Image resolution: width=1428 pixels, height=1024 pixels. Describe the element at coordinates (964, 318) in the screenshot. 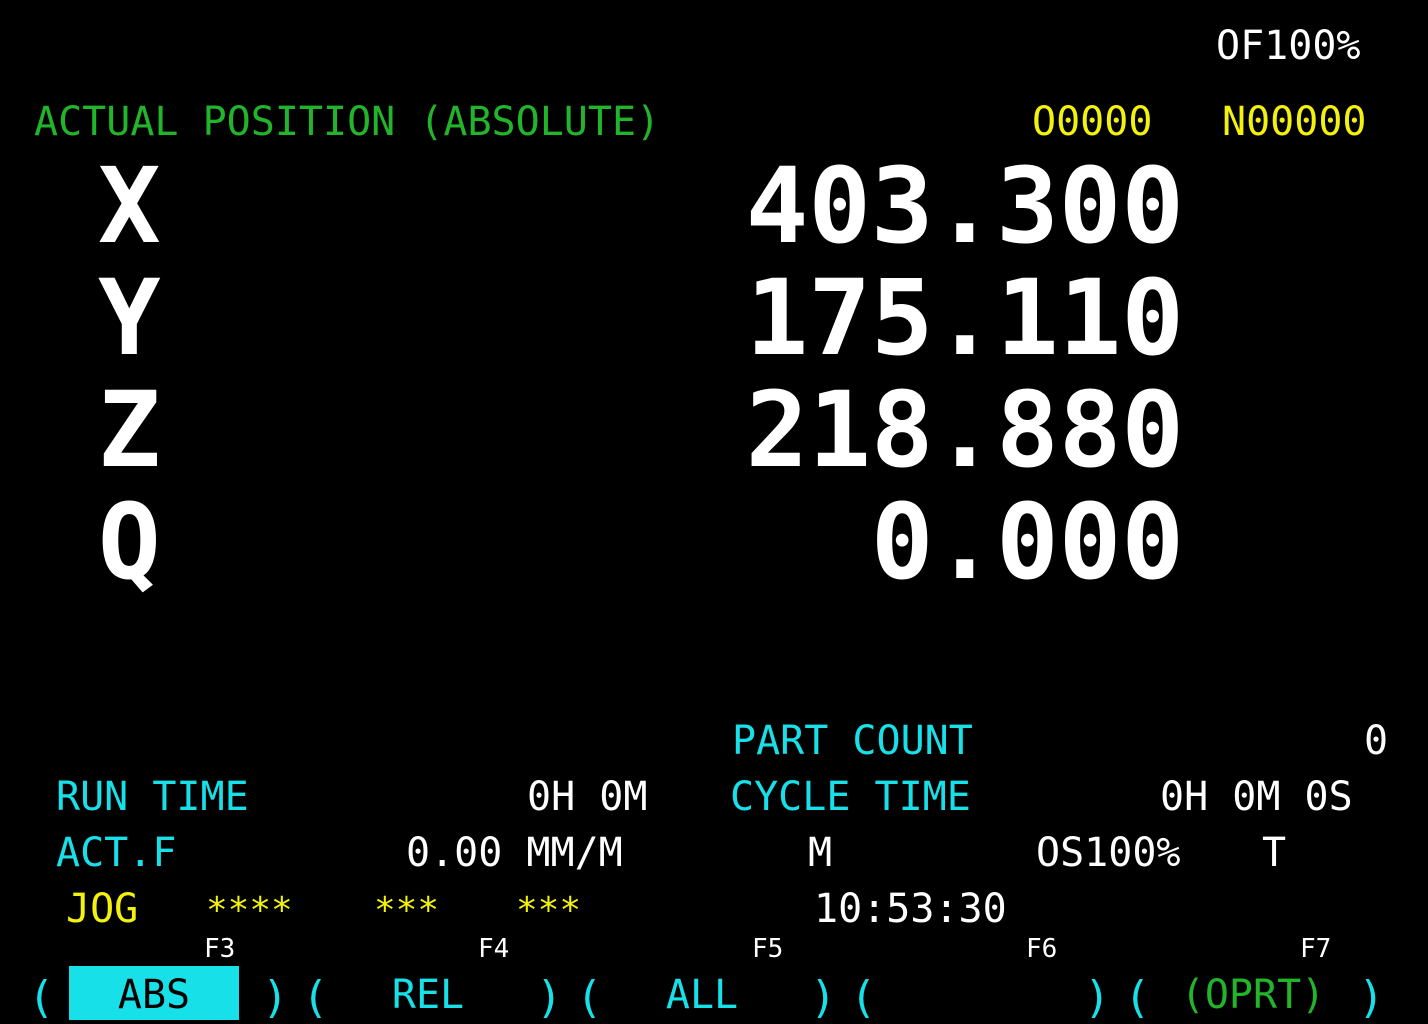

I see `axis-value: 175.110` at that location.